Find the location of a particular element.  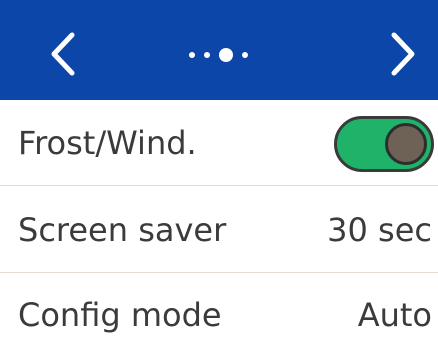

chevron-right-icon is located at coordinates (403, 54).